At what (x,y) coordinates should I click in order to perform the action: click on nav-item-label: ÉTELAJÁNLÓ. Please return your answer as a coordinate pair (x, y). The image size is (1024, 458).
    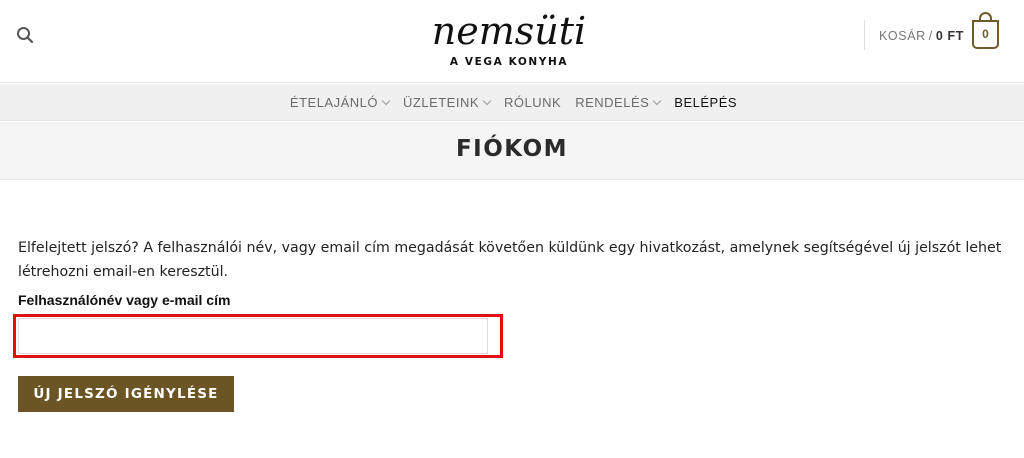
    Looking at the image, I should click on (334, 102).